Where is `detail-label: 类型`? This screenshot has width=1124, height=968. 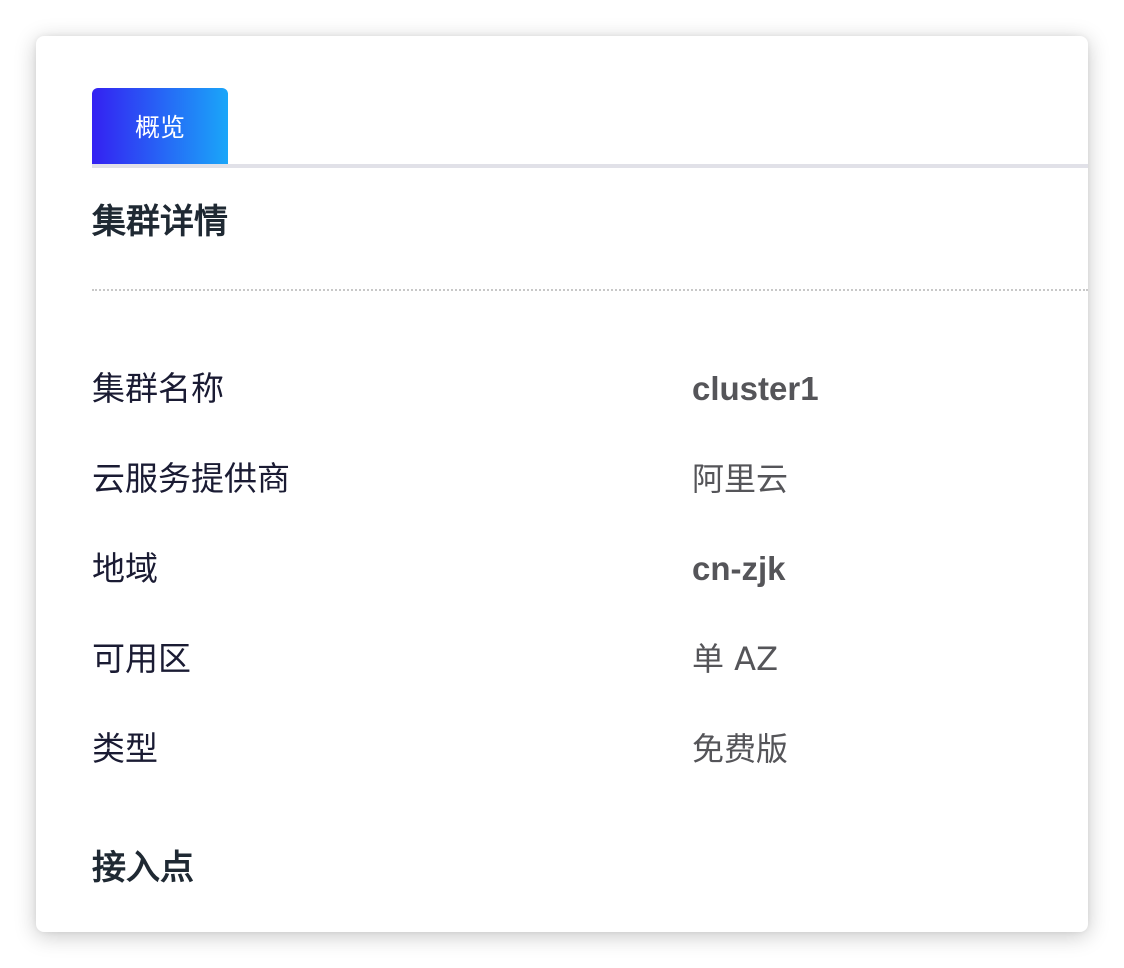 detail-label: 类型 is located at coordinates (125, 748).